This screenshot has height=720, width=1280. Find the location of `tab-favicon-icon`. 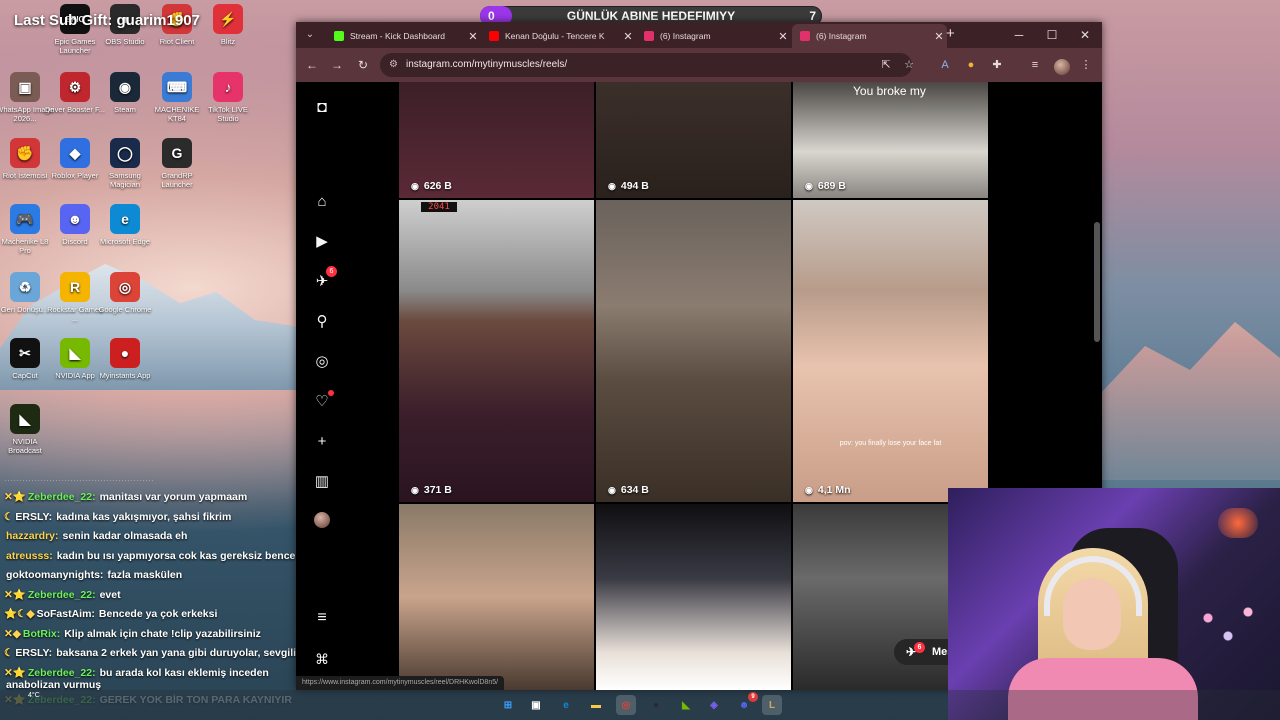

tab-favicon-icon is located at coordinates (649, 36).